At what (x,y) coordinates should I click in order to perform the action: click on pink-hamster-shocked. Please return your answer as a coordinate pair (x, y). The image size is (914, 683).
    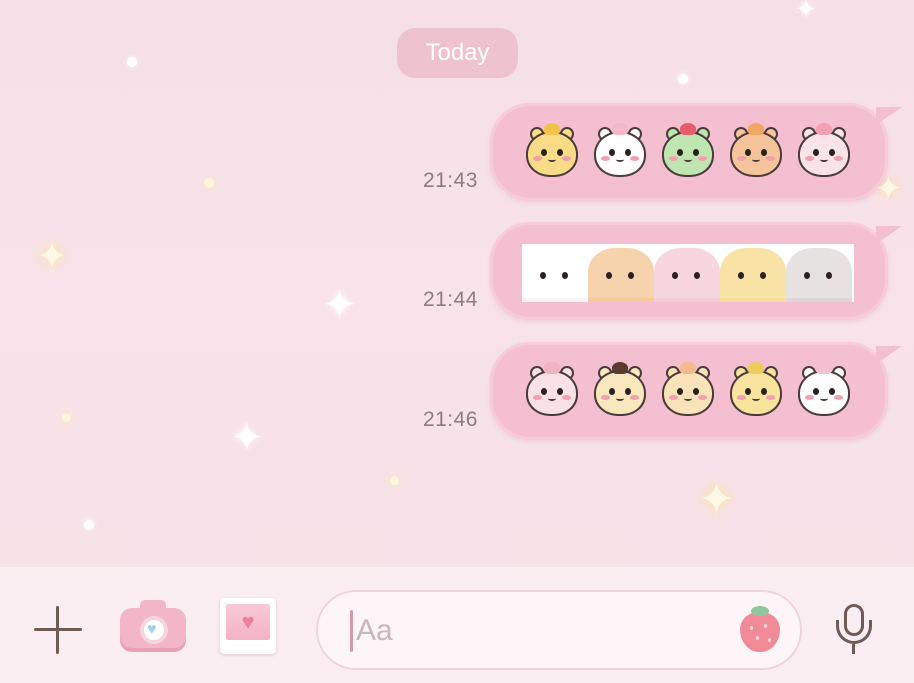
    Looking at the image, I should click on (552, 391).